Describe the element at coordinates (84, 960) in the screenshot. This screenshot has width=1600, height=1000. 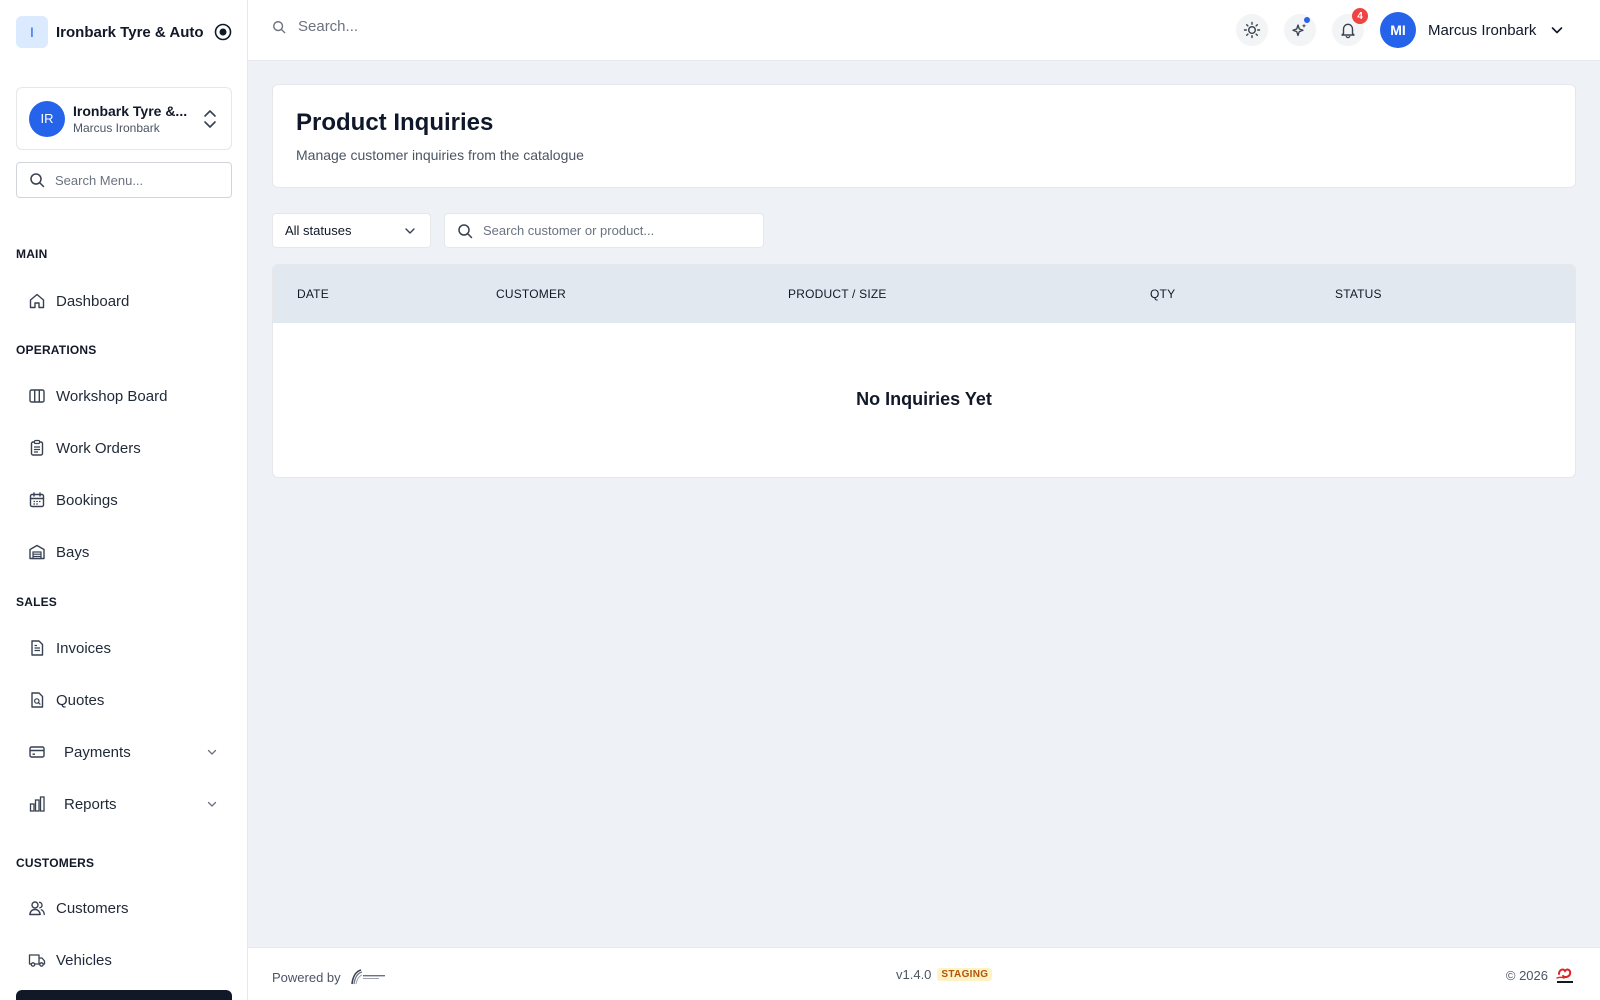
I see `sidebar-item-label: Vehicles` at that location.